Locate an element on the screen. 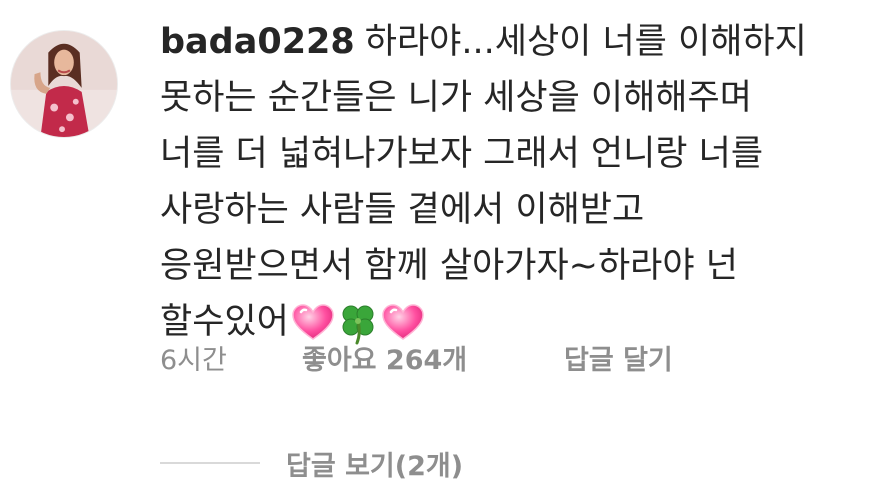 The image size is (879, 502). comment-line: 너를 더 넓혀나가보자 그래서 언니랑 너를 is located at coordinates (462, 154).